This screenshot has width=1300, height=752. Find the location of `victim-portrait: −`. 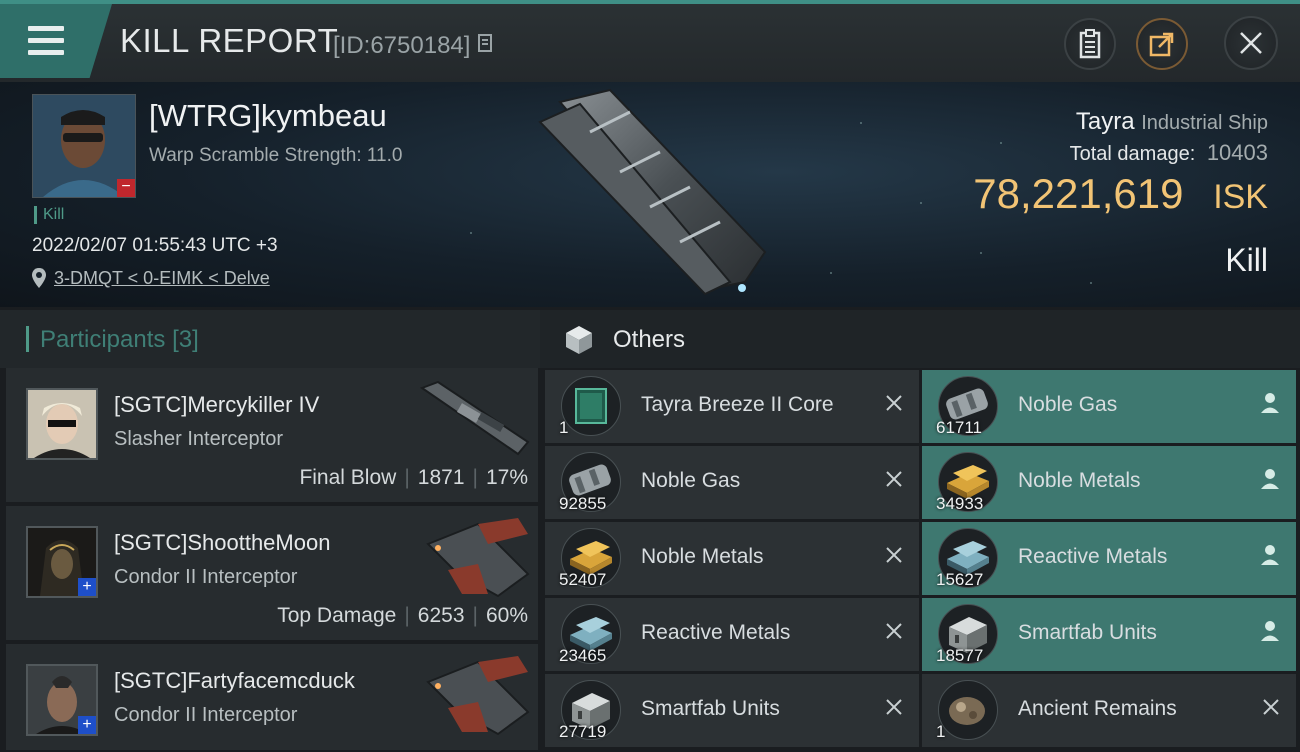

victim-portrait: − is located at coordinates (84, 146).